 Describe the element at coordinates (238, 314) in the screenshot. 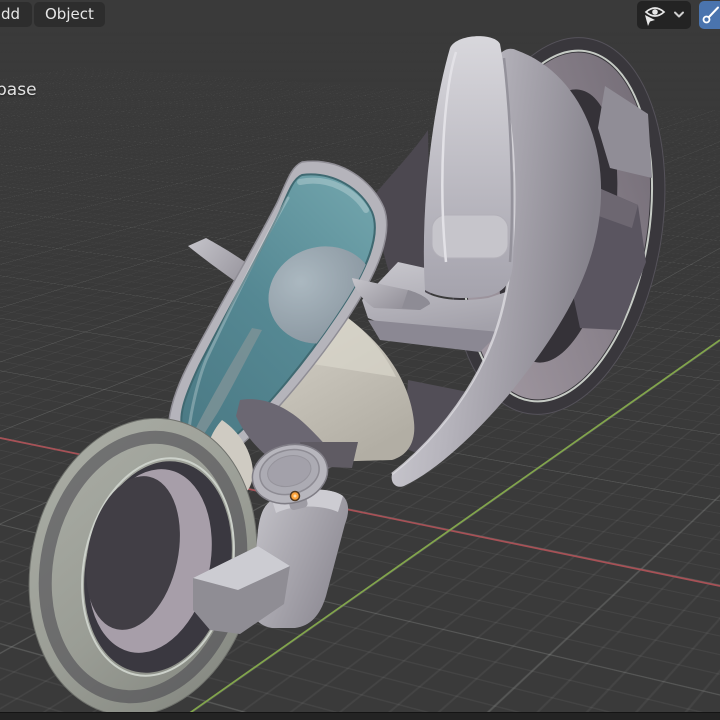

I see `glass-inner-edge` at that location.